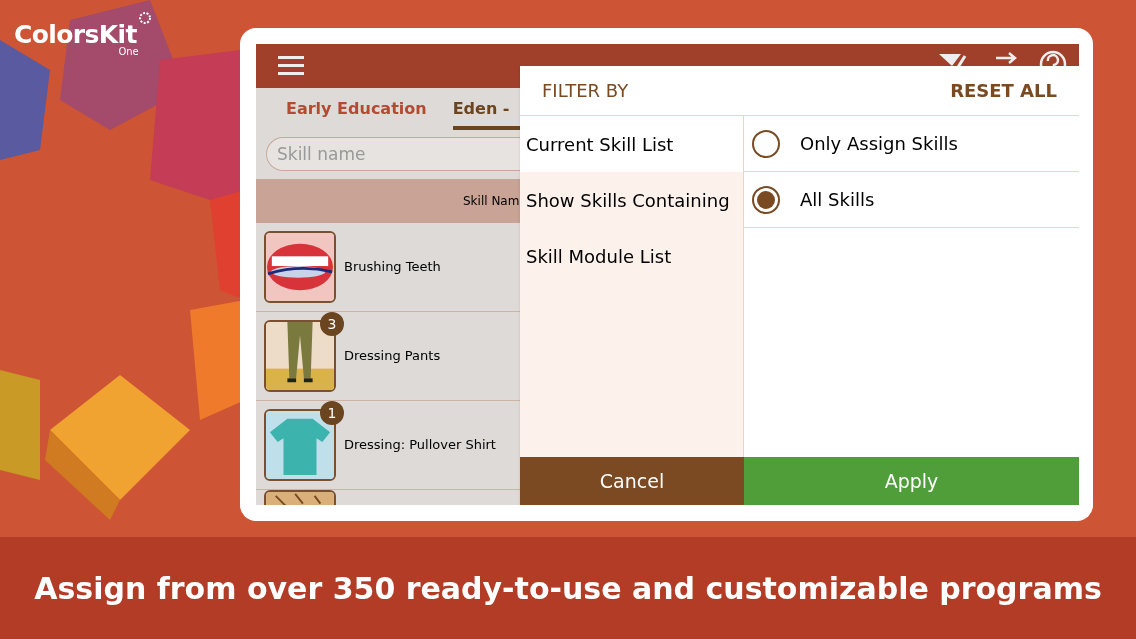  I want to click on option-label: All Skills, so click(837, 200).